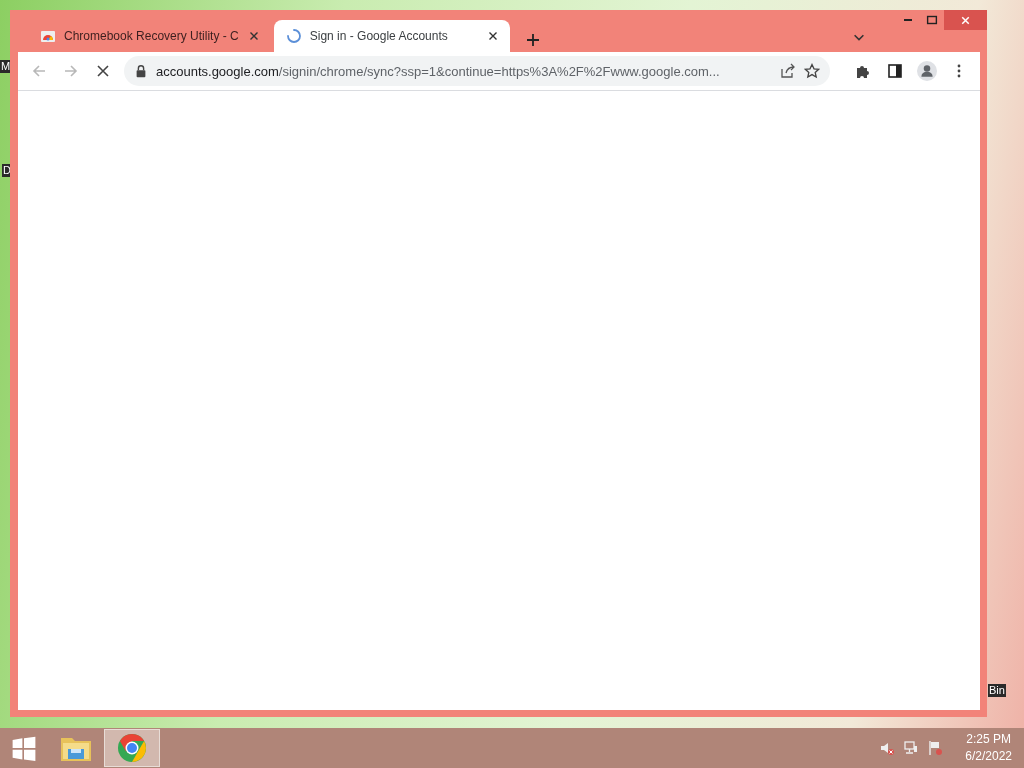 The height and width of the screenshot is (768, 1024). What do you see at coordinates (863, 71) in the screenshot?
I see `puzzle-icon` at bounding box center [863, 71].